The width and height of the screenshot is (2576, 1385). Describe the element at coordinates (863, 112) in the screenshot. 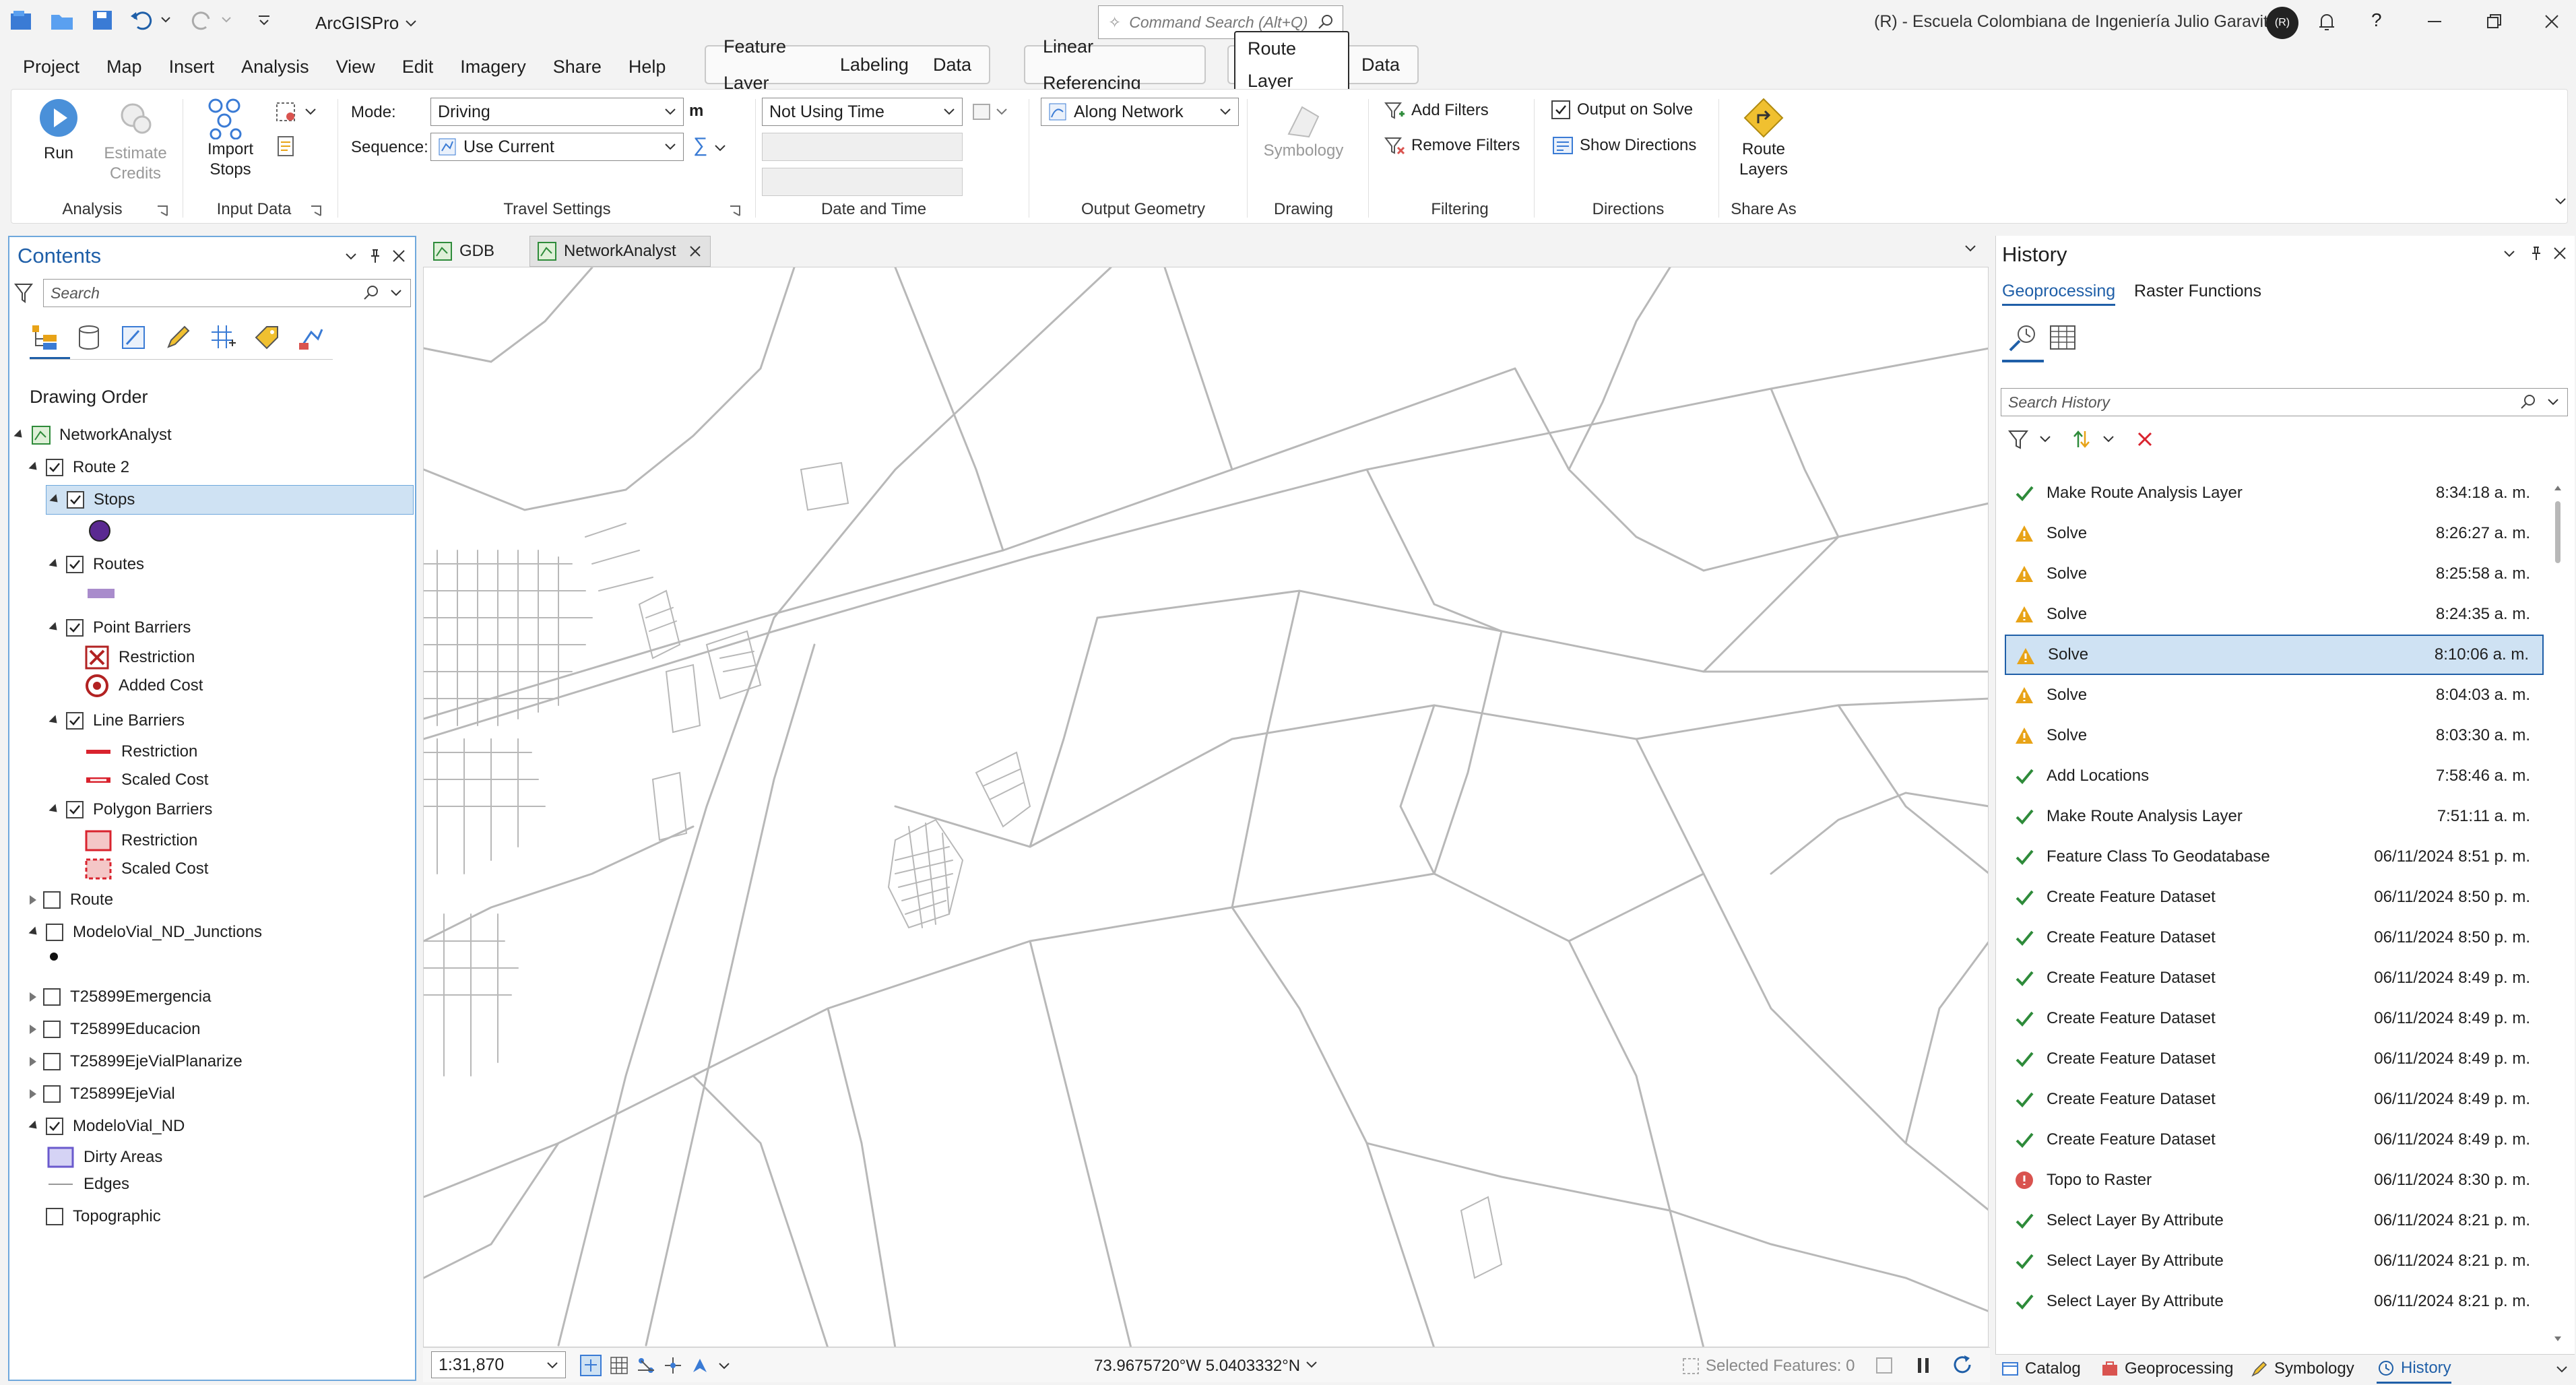

I see `time-select: Not Using Time` at that location.